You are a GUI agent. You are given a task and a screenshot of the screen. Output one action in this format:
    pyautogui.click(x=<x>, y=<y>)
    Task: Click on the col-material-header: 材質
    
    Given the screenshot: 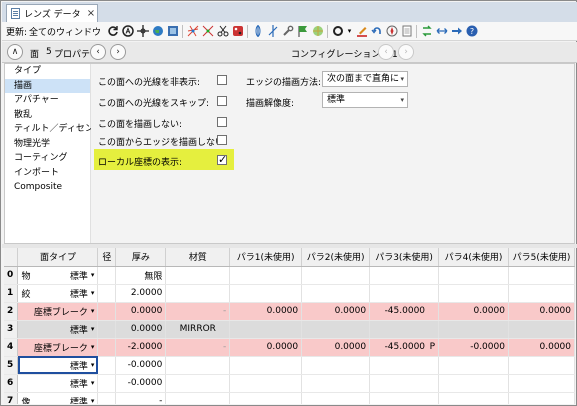 What is the action you would take?
    pyautogui.click(x=198, y=257)
    